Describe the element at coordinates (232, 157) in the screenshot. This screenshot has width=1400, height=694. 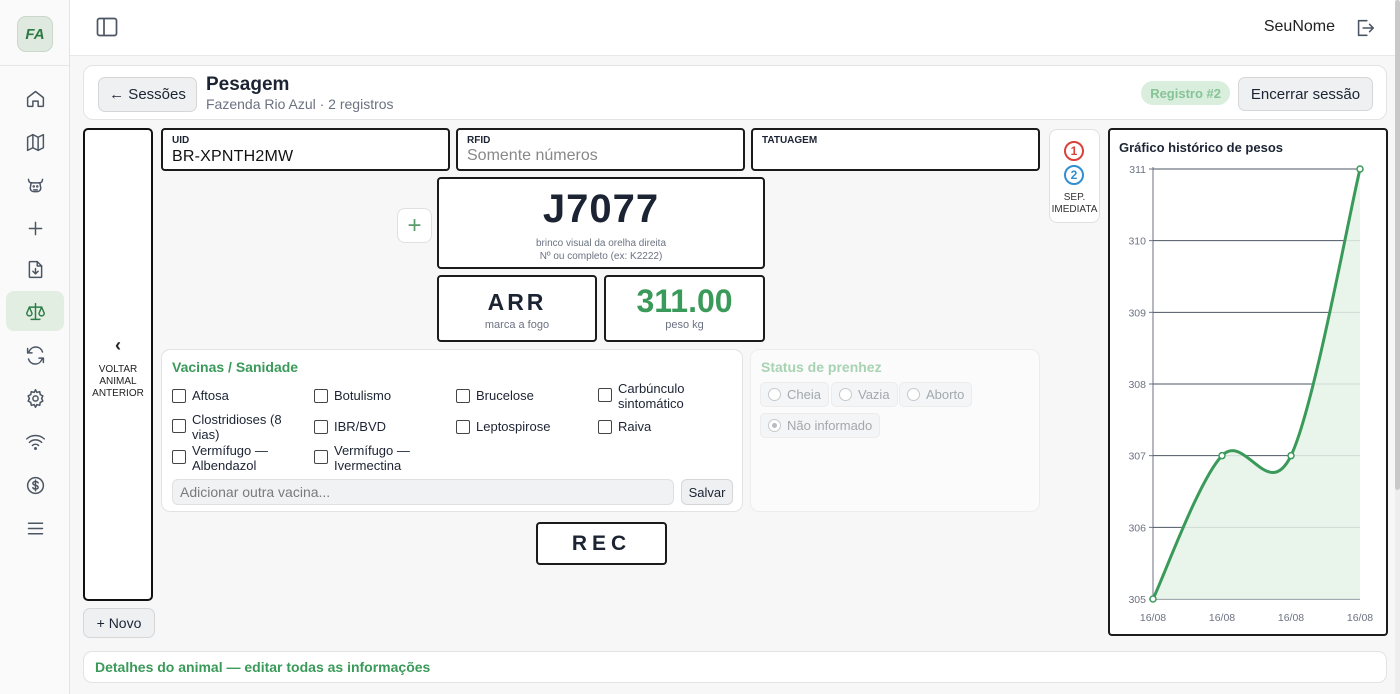
I see `uid-value: BR-XPNTH2MW` at that location.